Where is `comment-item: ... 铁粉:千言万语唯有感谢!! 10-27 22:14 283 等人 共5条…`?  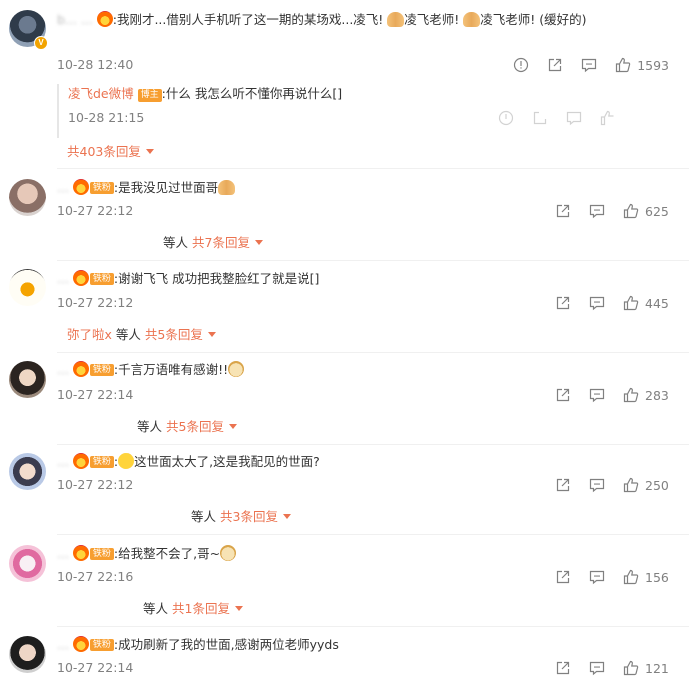 comment-item: ... 铁粉:千言万语唯有感谢!! 10-27 22:14 283 等人 共5条… is located at coordinates (344, 400).